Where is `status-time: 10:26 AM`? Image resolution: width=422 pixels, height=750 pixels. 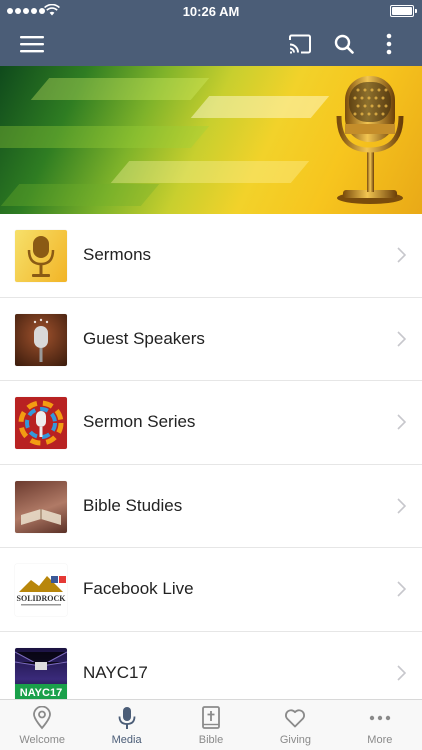
status-time: 10:26 AM is located at coordinates (211, 11).